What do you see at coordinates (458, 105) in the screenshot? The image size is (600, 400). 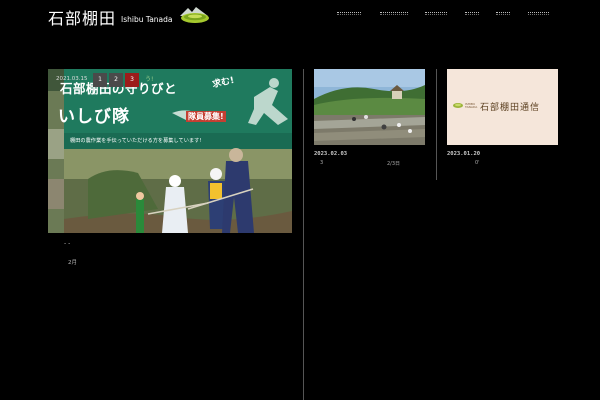 I see `rice-field-icon` at bounding box center [458, 105].